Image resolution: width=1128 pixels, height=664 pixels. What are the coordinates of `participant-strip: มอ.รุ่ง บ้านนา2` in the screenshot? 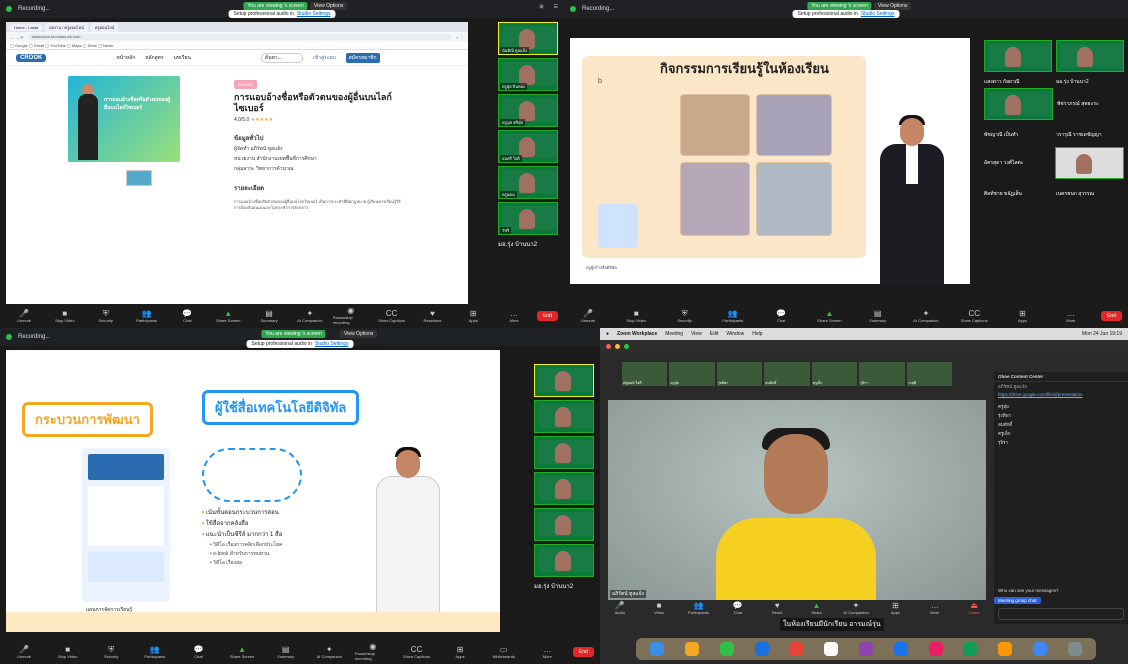 It's located at (564, 477).